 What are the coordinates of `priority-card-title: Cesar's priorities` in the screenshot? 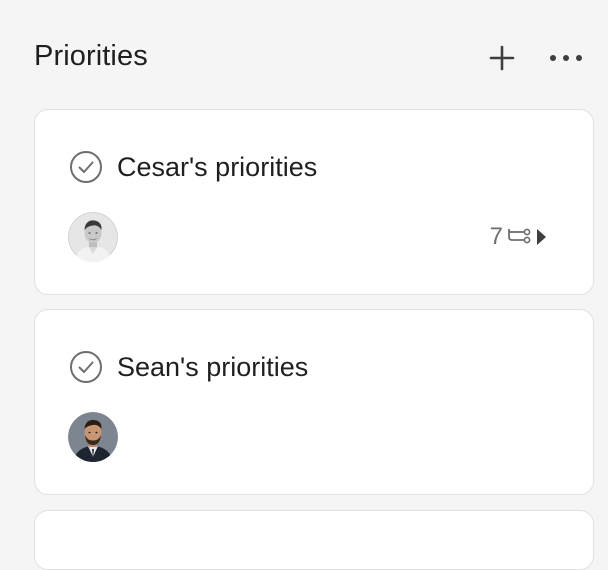 It's located at (217, 167).